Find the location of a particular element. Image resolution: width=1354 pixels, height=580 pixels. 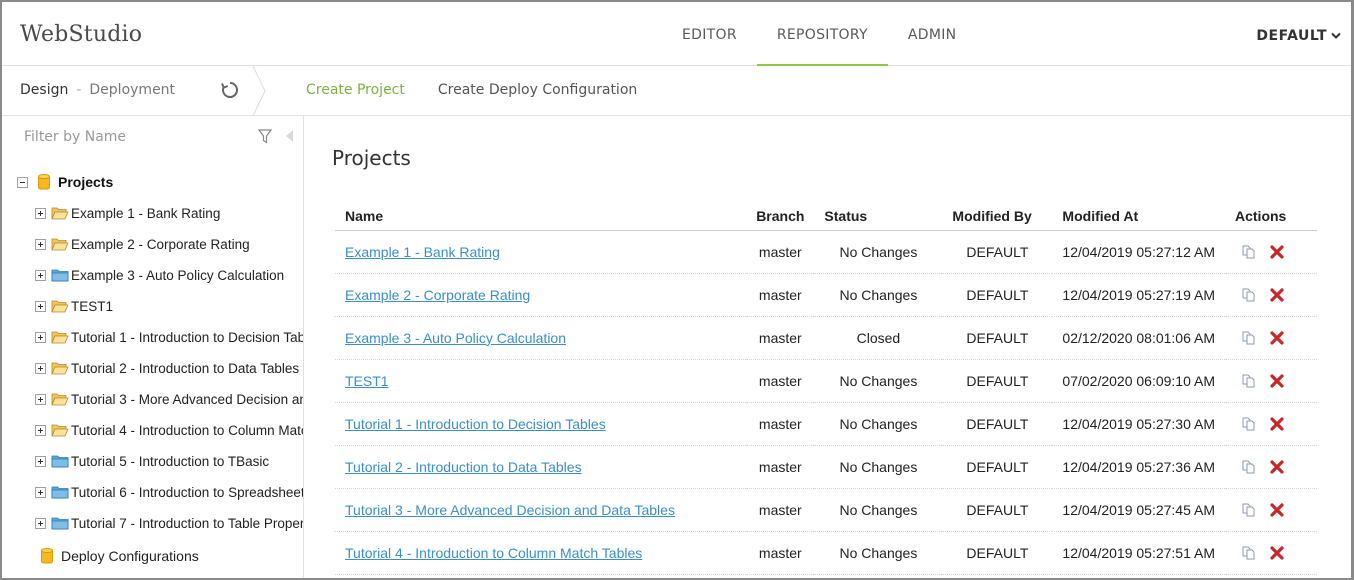

filter-icon is located at coordinates (265, 136).